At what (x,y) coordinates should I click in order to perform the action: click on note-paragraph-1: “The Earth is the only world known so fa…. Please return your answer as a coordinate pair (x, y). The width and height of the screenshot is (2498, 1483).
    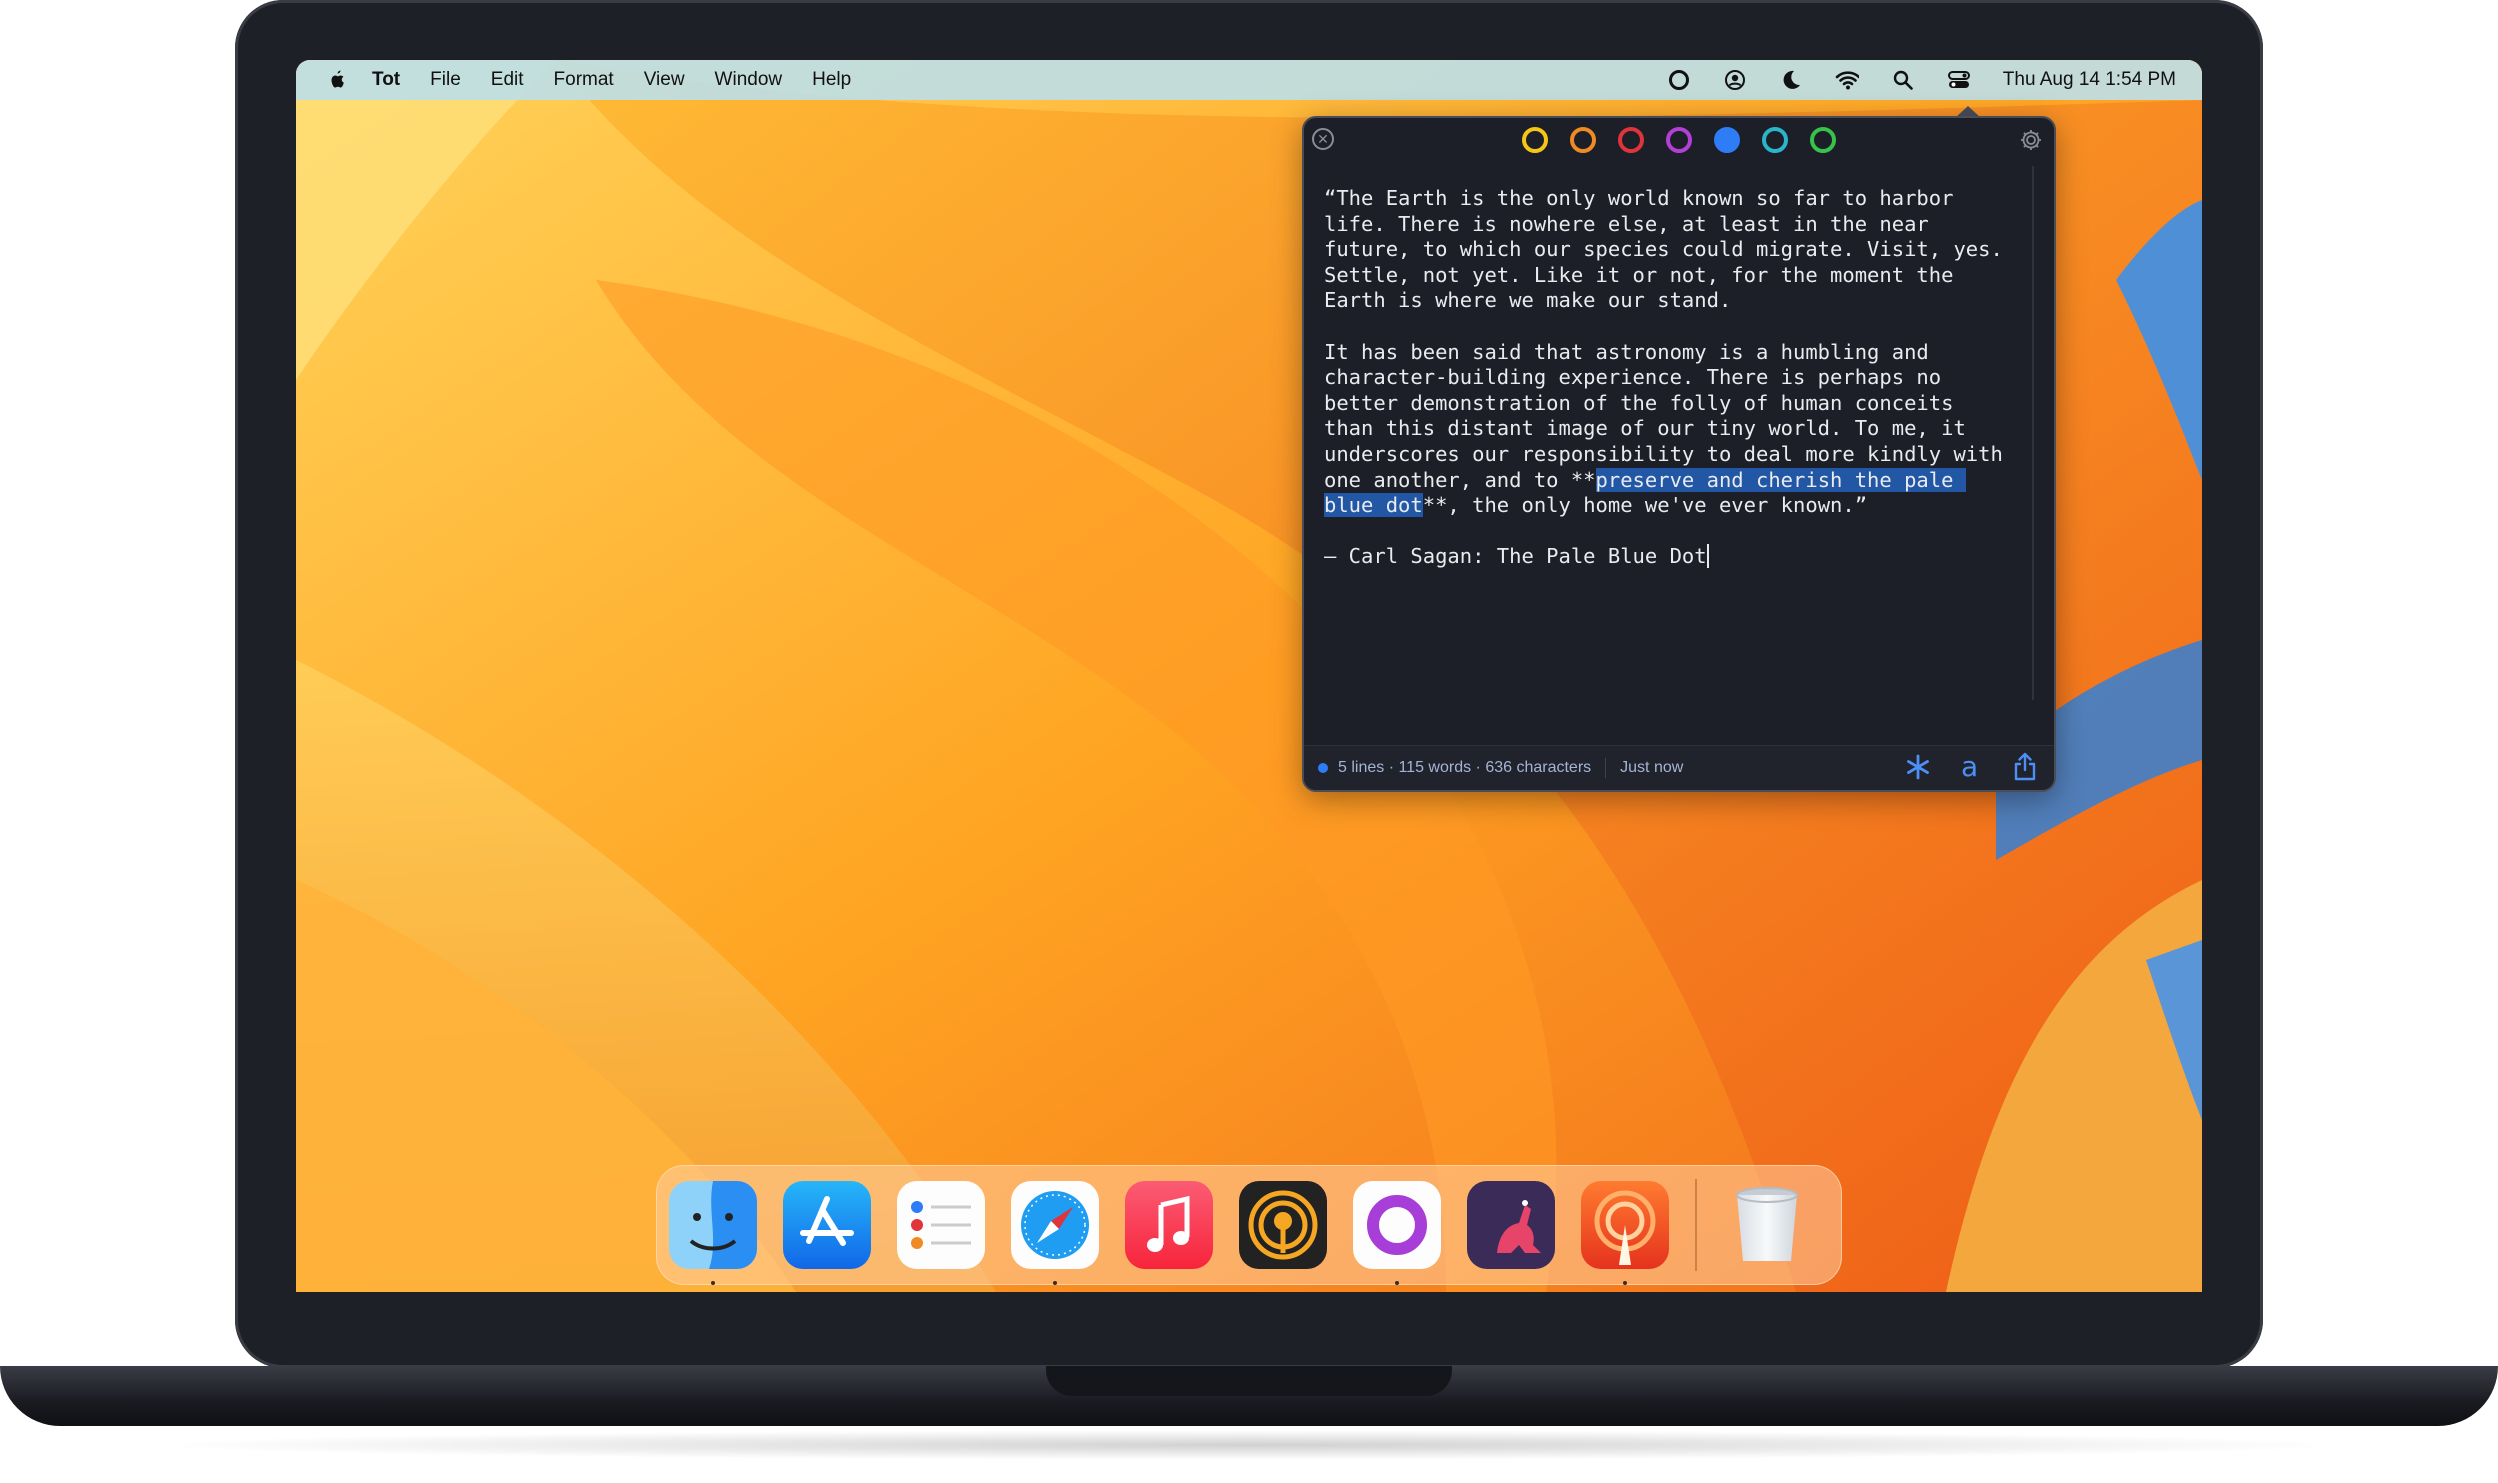
    Looking at the image, I should click on (1670, 249).